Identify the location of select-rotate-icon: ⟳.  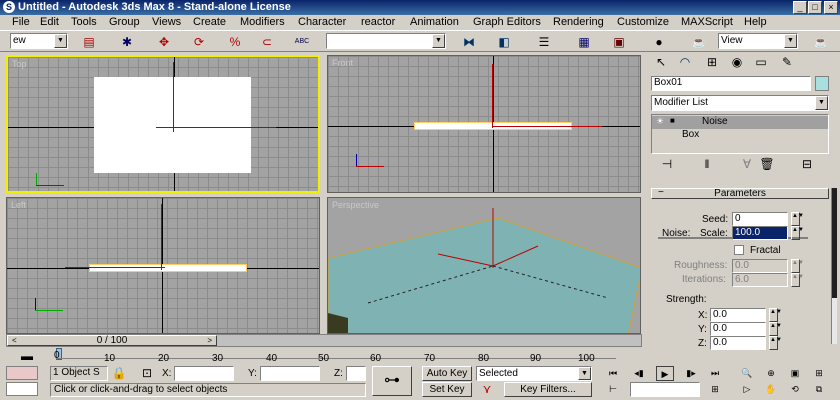
(199, 42).